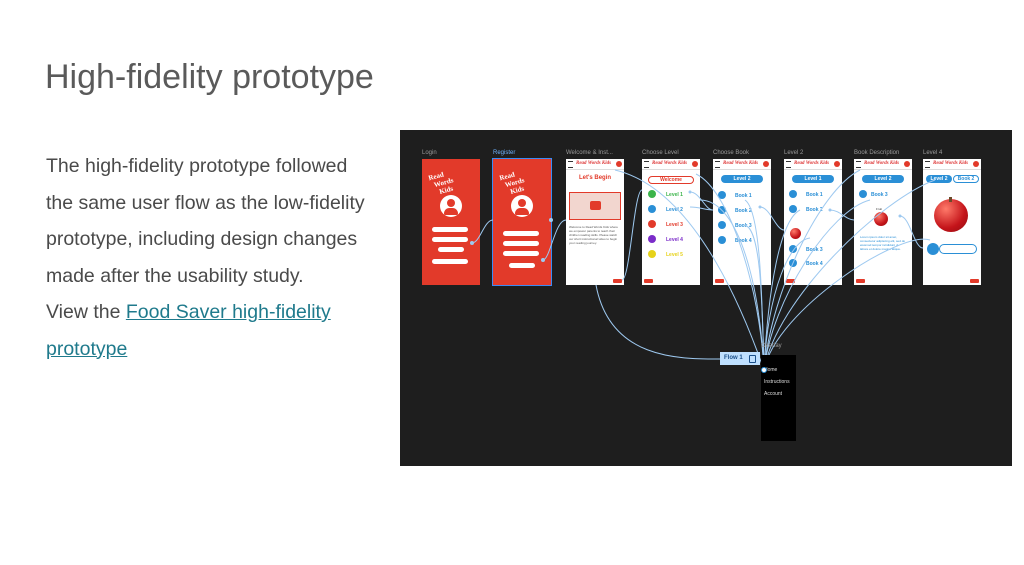 This screenshot has width=1024, height=565. What do you see at coordinates (771, 346) in the screenshot?
I see `overlay-label: Overlay` at bounding box center [771, 346].